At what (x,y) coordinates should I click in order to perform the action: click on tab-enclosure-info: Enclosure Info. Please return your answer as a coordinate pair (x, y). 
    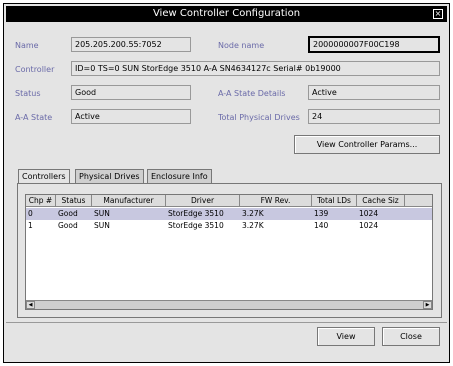
    Looking at the image, I should click on (179, 176).